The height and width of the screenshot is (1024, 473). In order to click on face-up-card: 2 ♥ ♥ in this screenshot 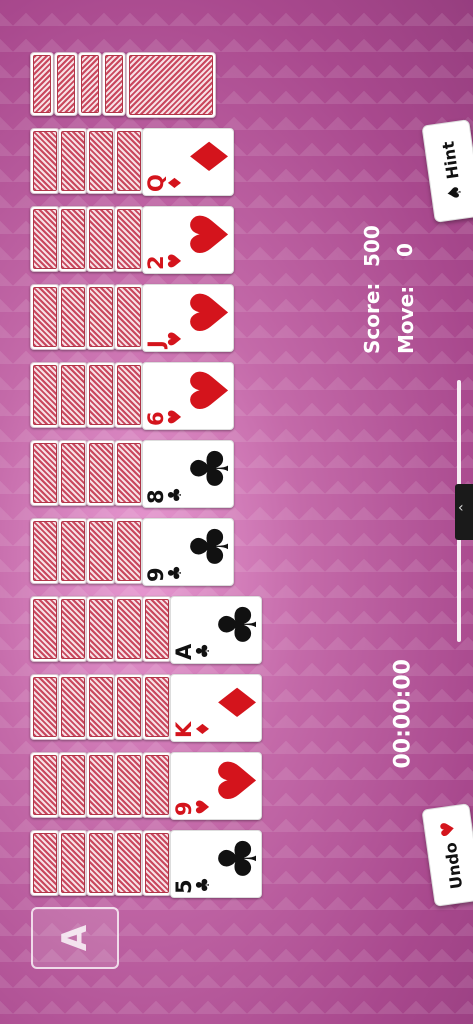, I will do `click(191, 240)`.